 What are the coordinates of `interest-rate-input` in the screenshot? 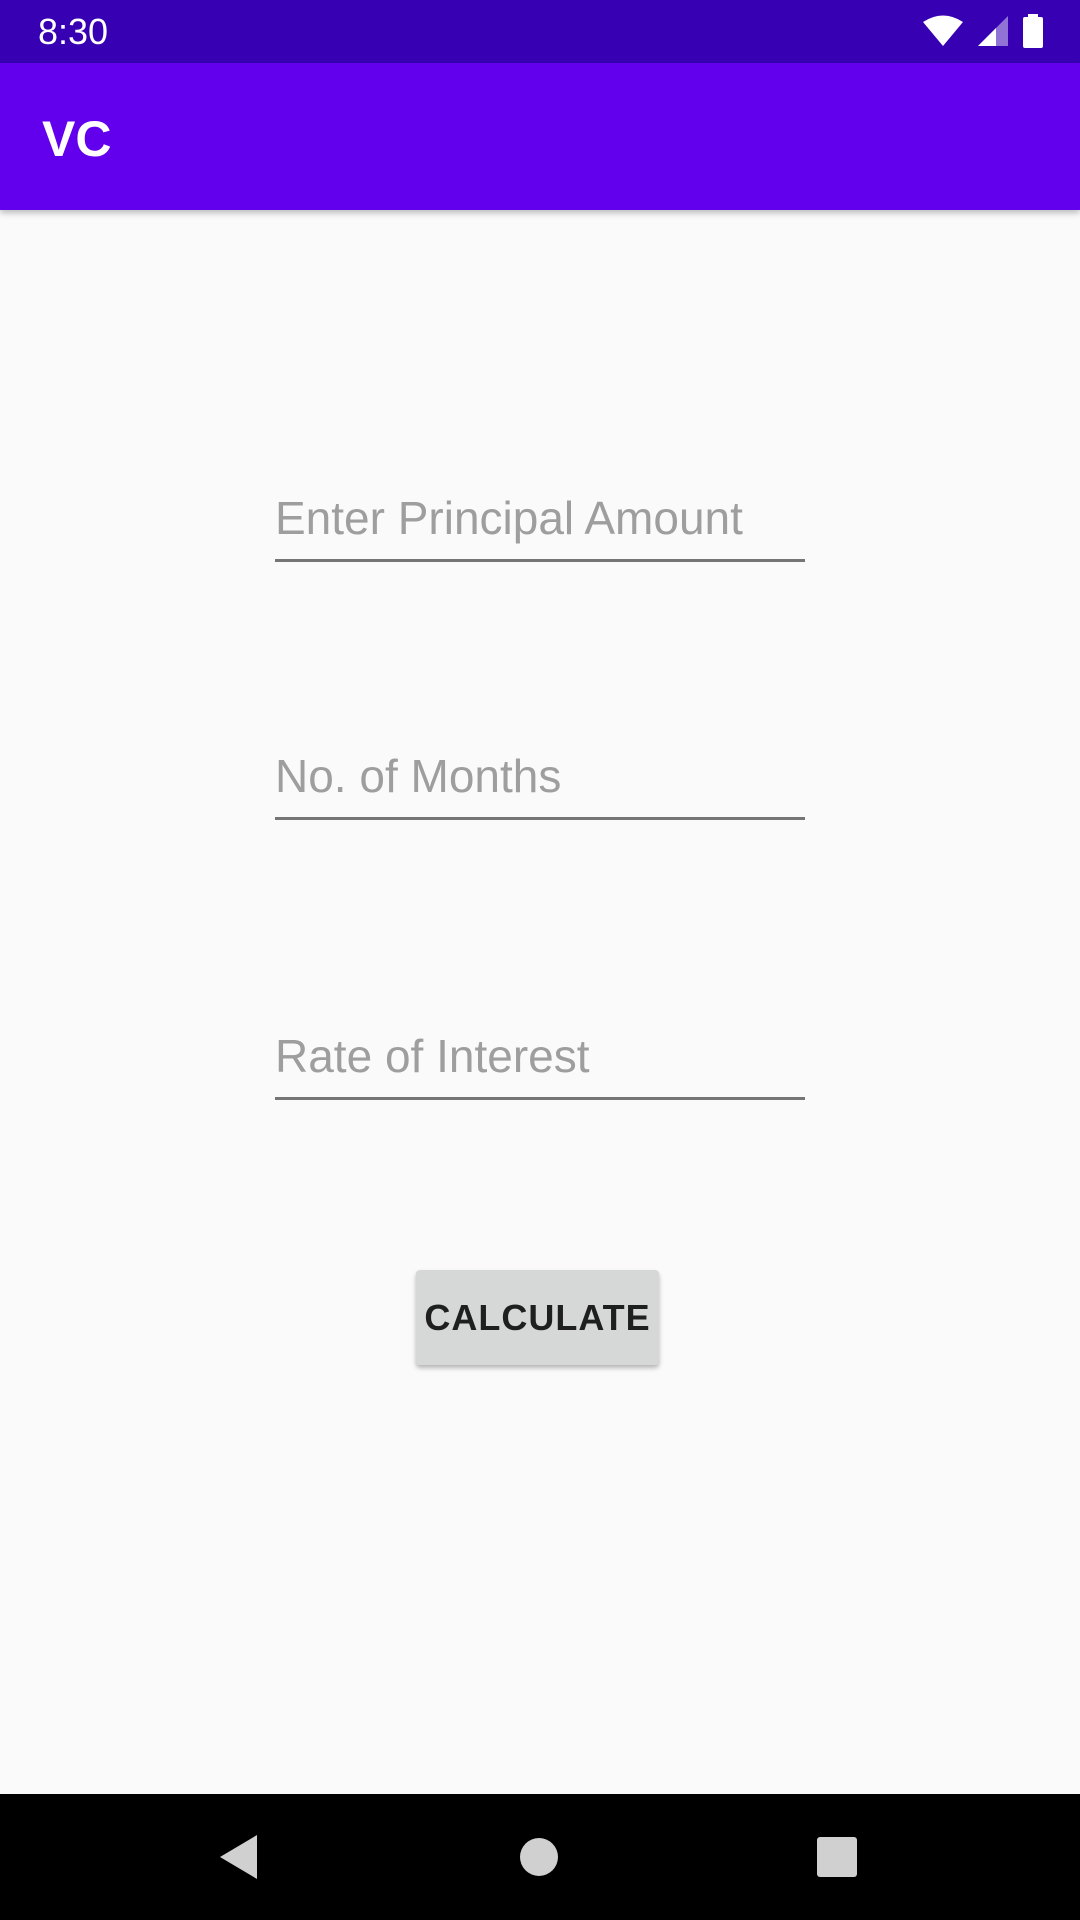 It's located at (540, 1056).